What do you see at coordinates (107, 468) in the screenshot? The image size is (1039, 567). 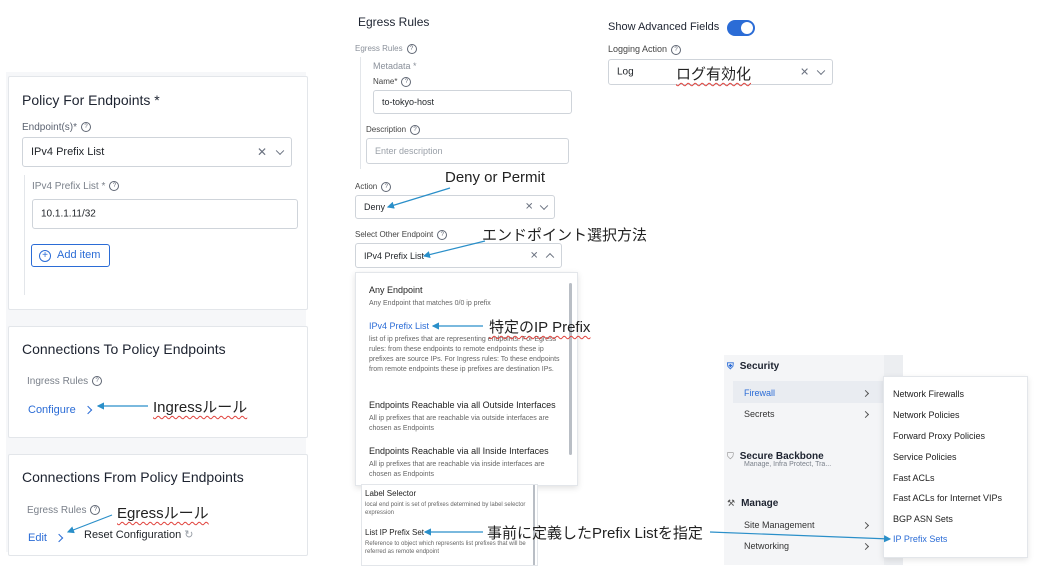 I see `left-arrows` at bounding box center [107, 468].